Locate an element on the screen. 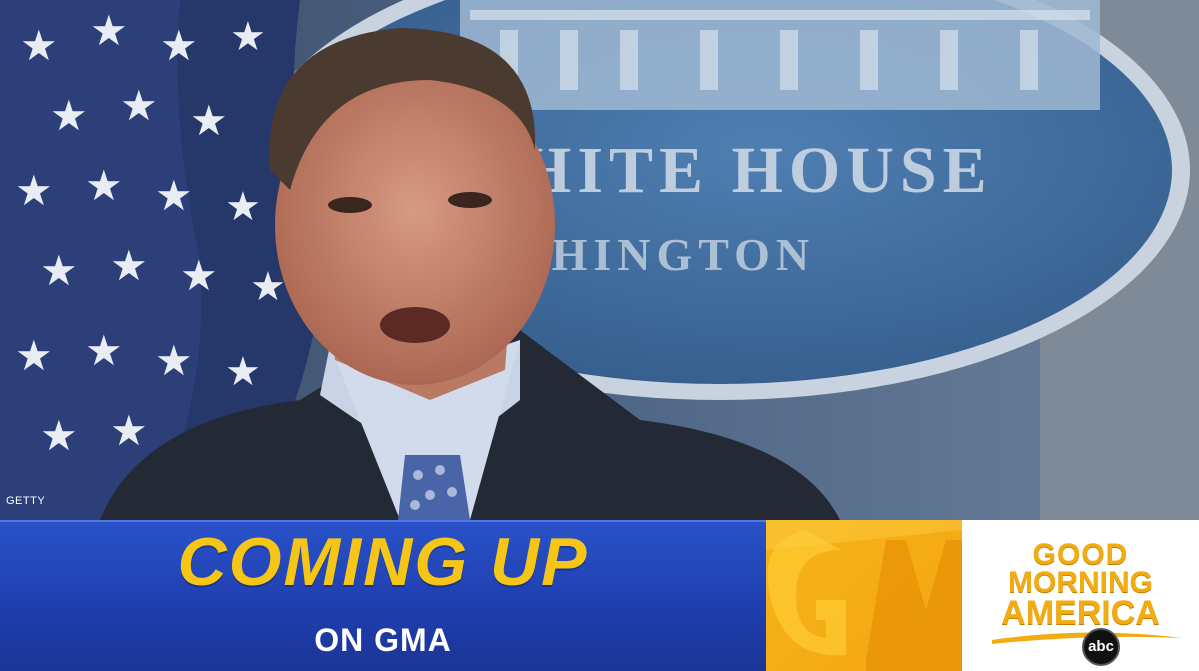  seal-text-lower: SHINGTON is located at coordinates (667, 254).